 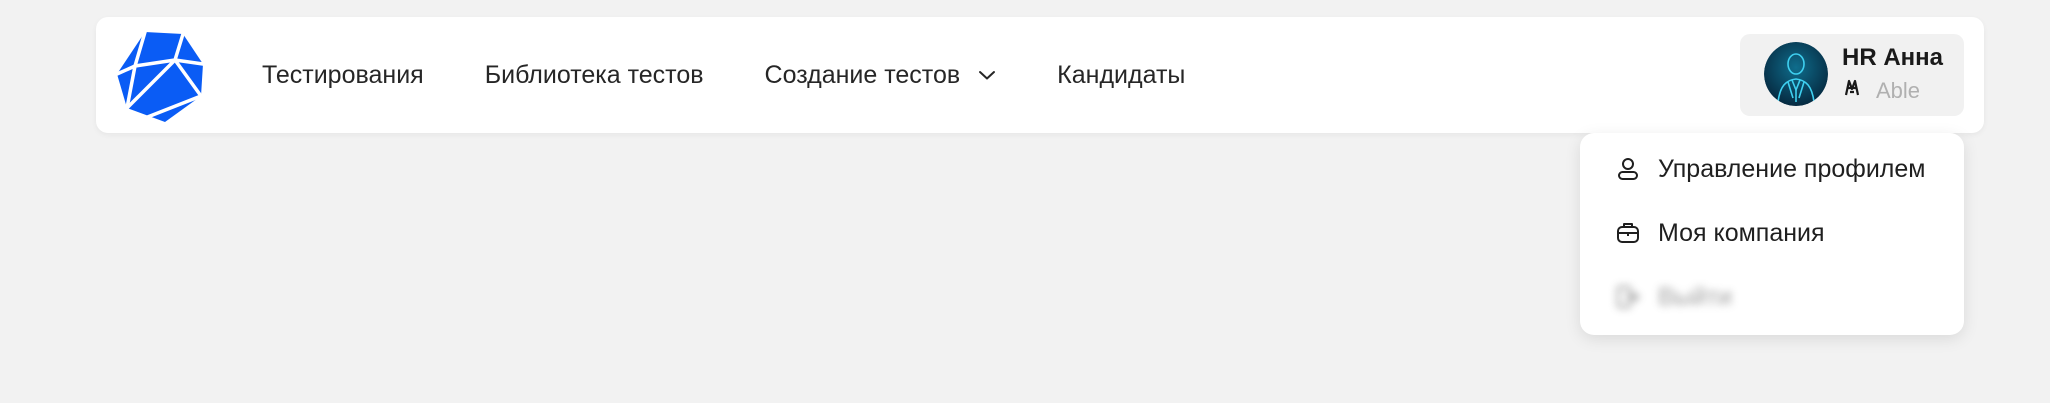 What do you see at coordinates (1792, 168) in the screenshot?
I see `menu-item-label: Управление профилем` at bounding box center [1792, 168].